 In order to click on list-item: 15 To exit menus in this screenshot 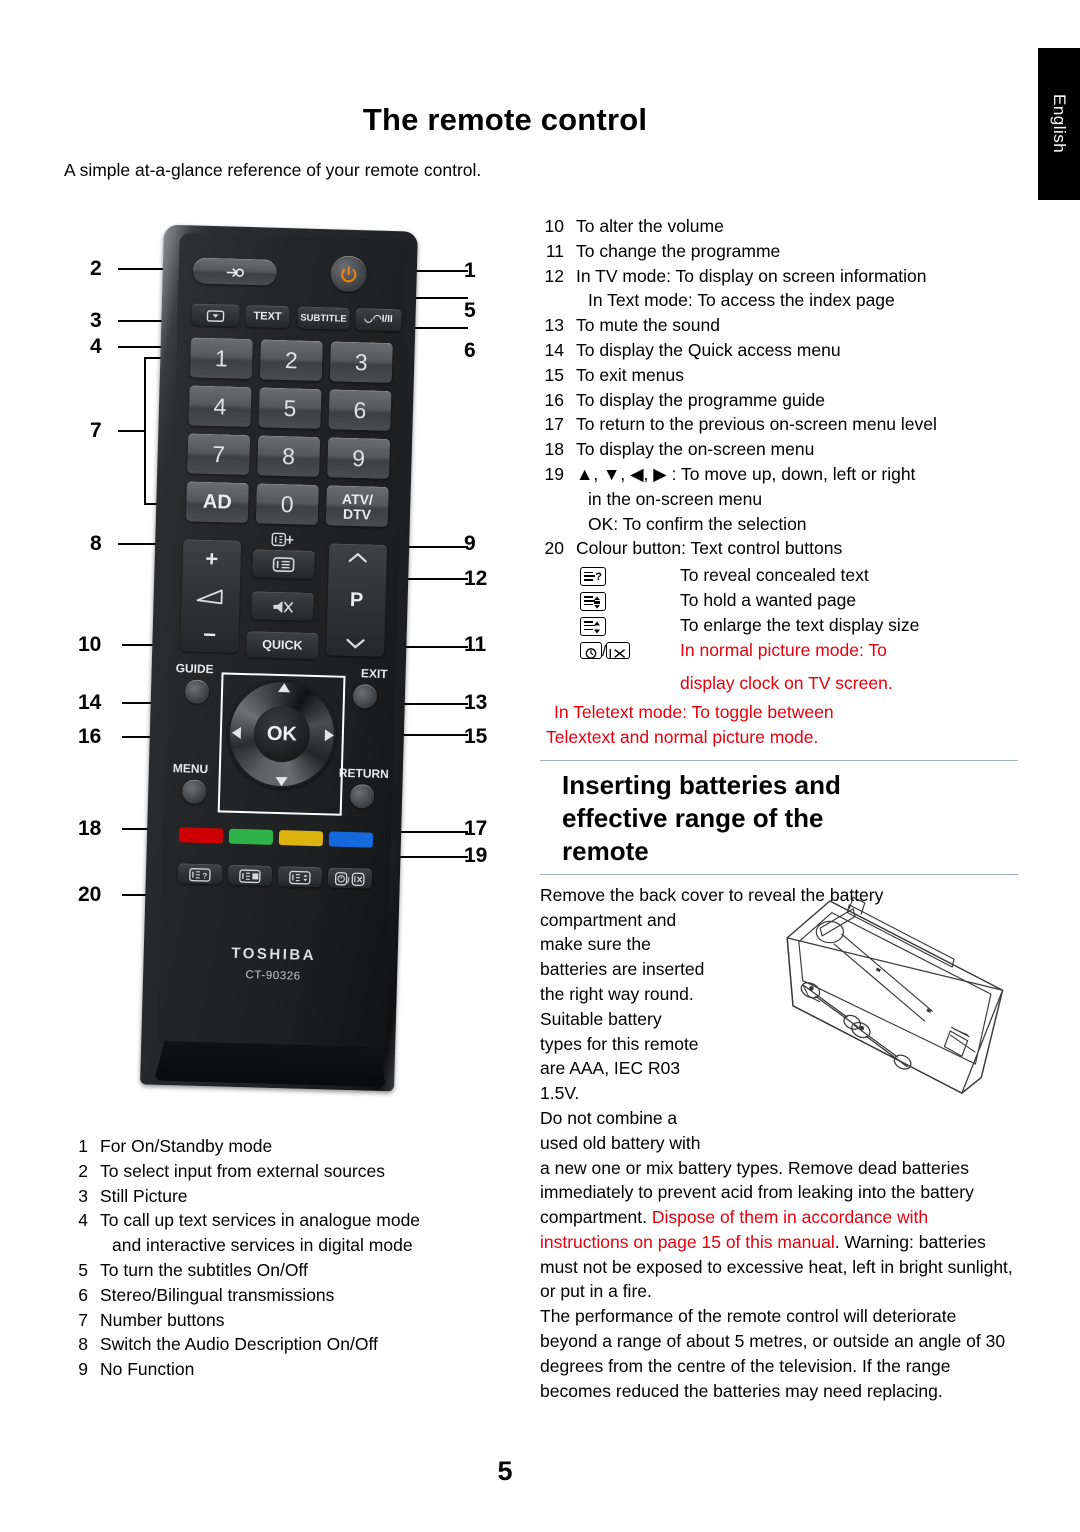, I will do `click(779, 375)`.